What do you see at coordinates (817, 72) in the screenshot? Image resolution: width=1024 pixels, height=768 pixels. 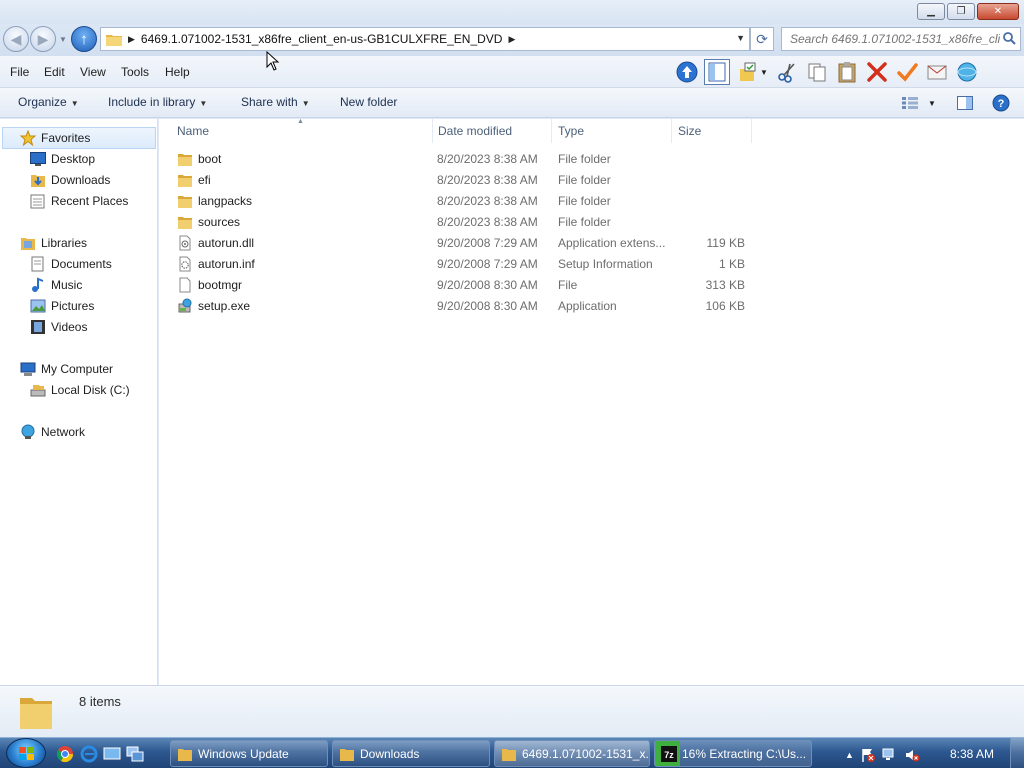 I see `copy-button` at bounding box center [817, 72].